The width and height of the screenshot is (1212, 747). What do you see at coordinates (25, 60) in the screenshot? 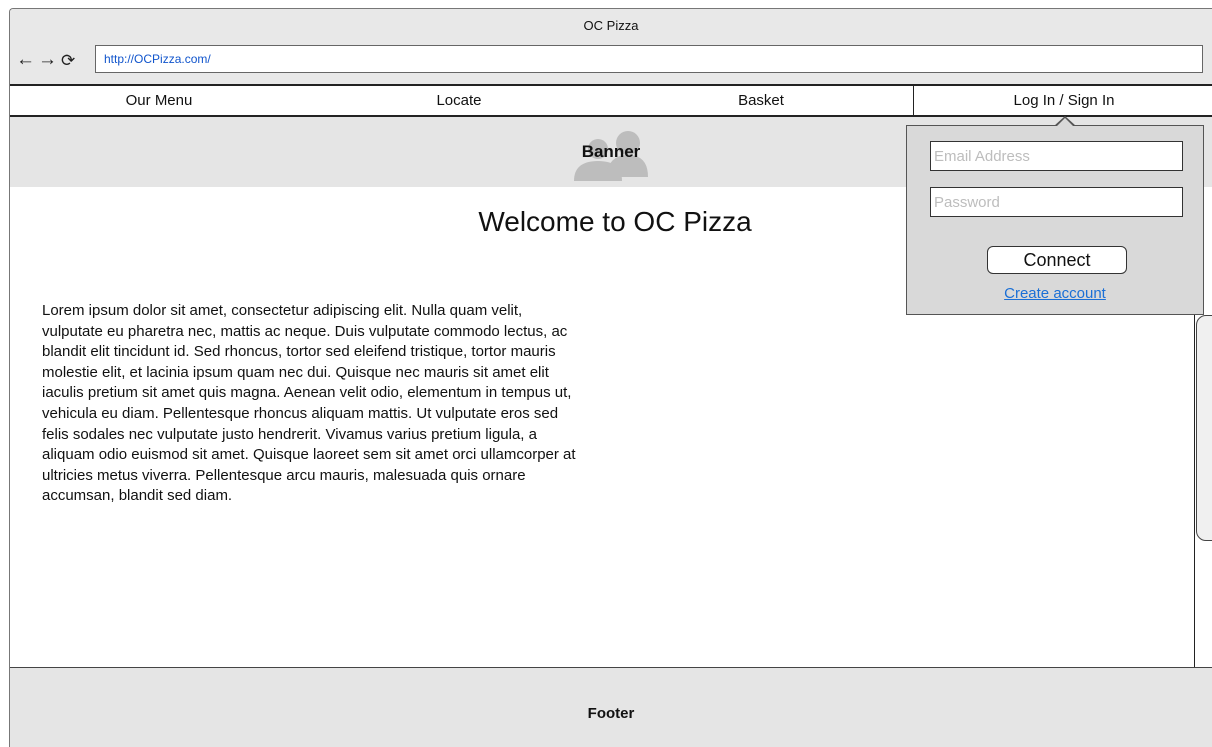
I see `back-arrow-icon: ←` at bounding box center [25, 60].